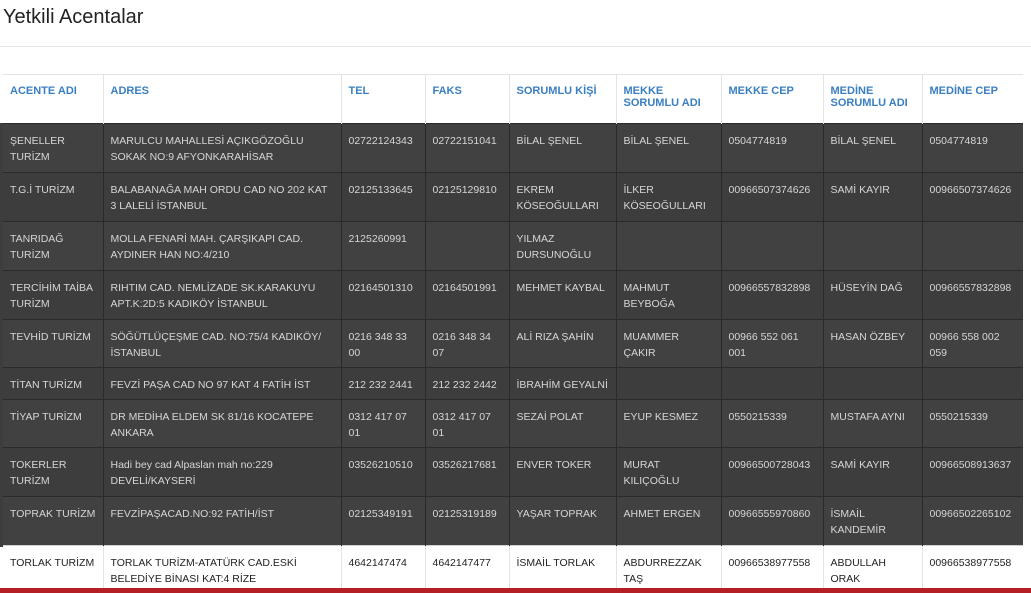 Image resolution: width=1031 pixels, height=593 pixels. Describe the element at coordinates (772, 472) in the screenshot. I see `table-cell: 00966500728043` at that location.